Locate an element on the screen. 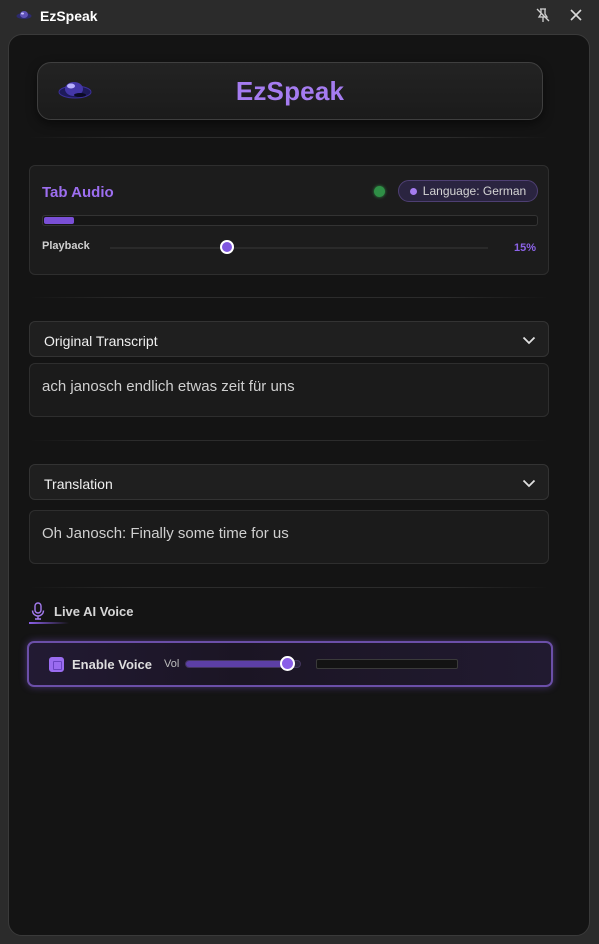 This screenshot has width=599, height=944. tab-audio-title: Tab Audio is located at coordinates (78, 192).